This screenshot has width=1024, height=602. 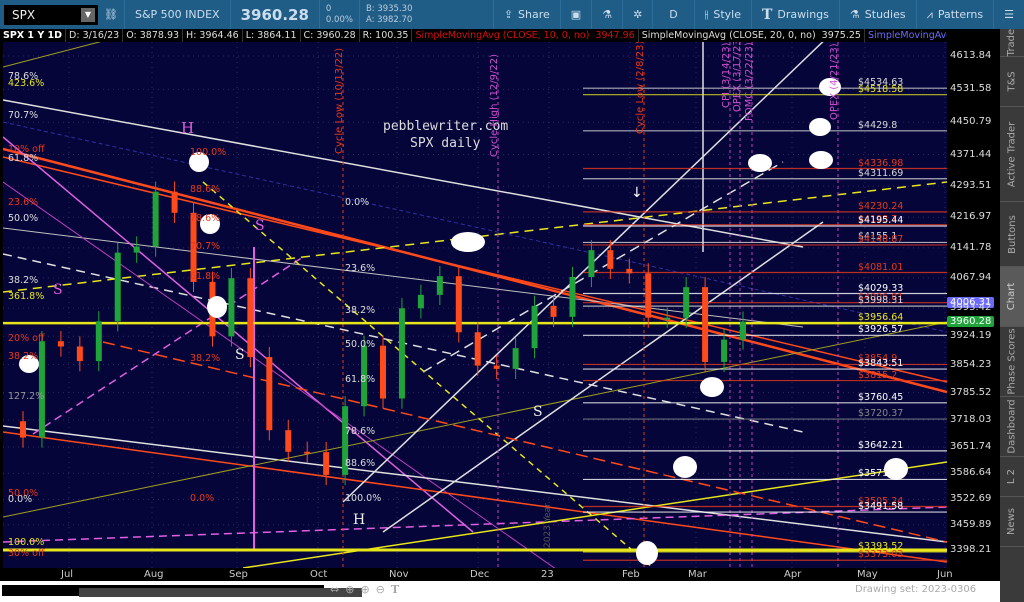 I want to click on price-level-label: $3815.2, so click(x=878, y=375).